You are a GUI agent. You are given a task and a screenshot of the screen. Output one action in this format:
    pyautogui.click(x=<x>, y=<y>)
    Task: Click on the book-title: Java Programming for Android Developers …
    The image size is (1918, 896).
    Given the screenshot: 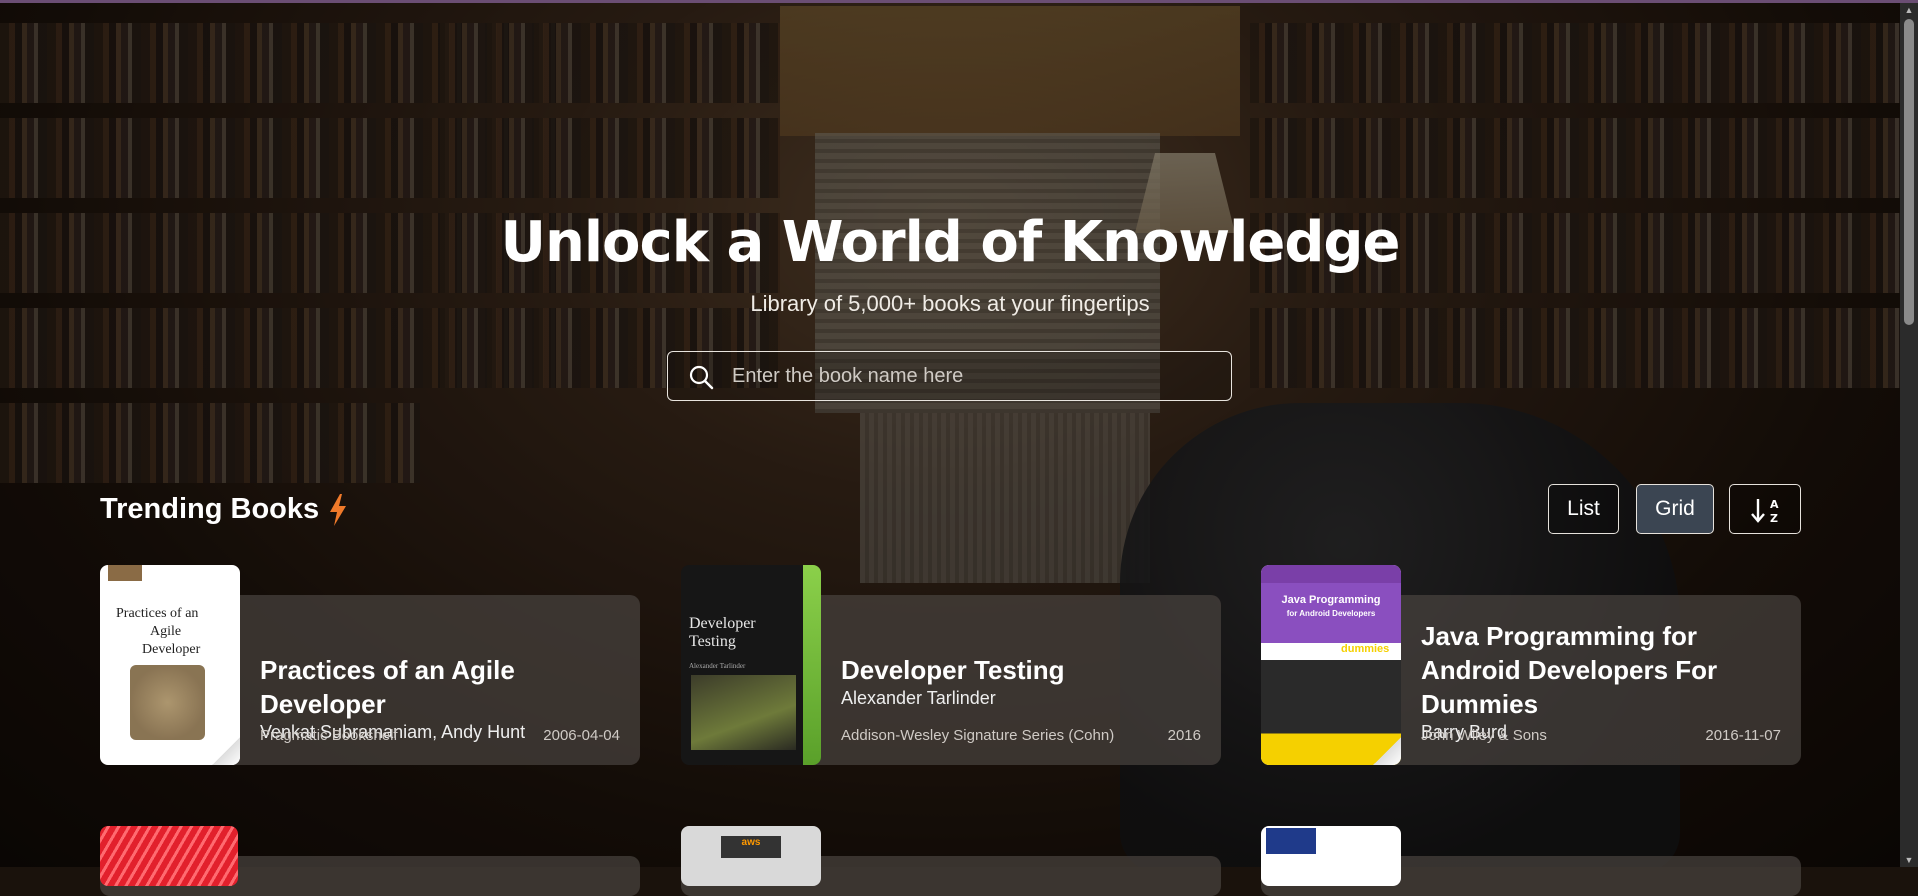 What is the action you would take?
    pyautogui.click(x=1601, y=670)
    